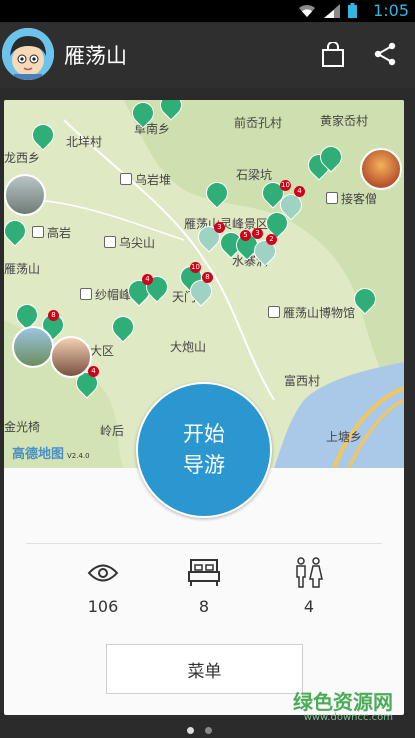 The height and width of the screenshot is (738, 415). I want to click on shopping-bag-icon, so click(333, 54).